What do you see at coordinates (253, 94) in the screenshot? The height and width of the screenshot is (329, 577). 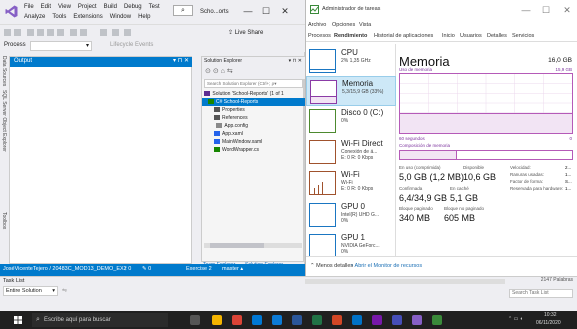 I see `tree-item: Solution 'School-Reports' (1 of 1` at bounding box center [253, 94].